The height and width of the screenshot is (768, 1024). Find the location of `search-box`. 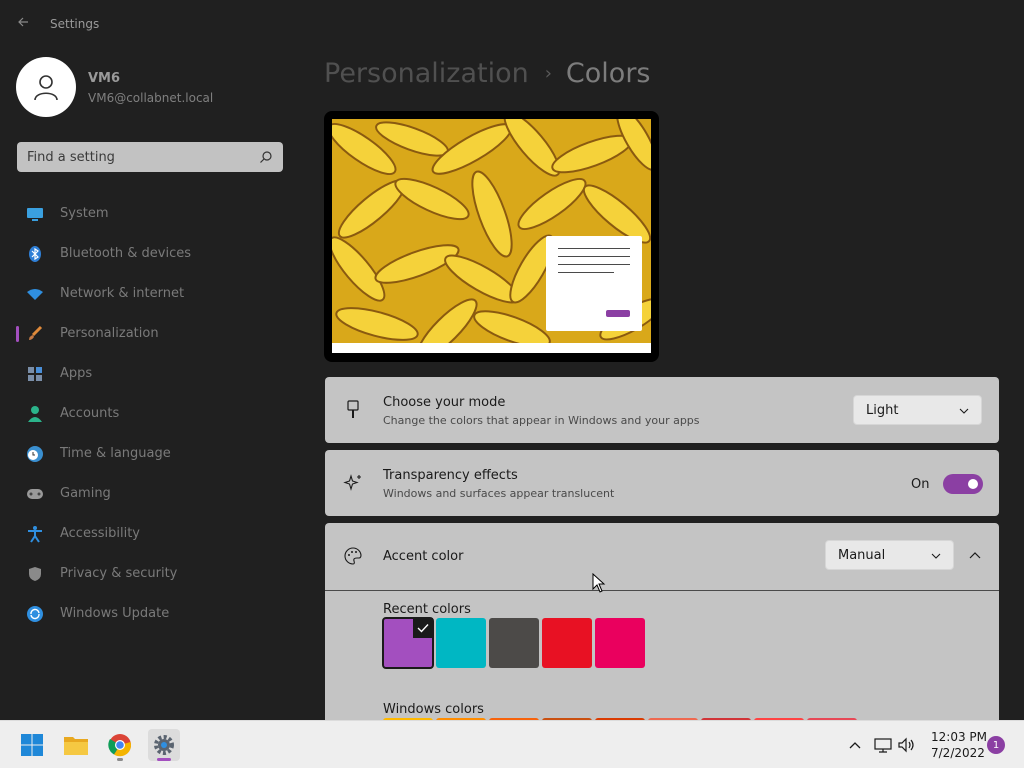

search-box is located at coordinates (150, 157).